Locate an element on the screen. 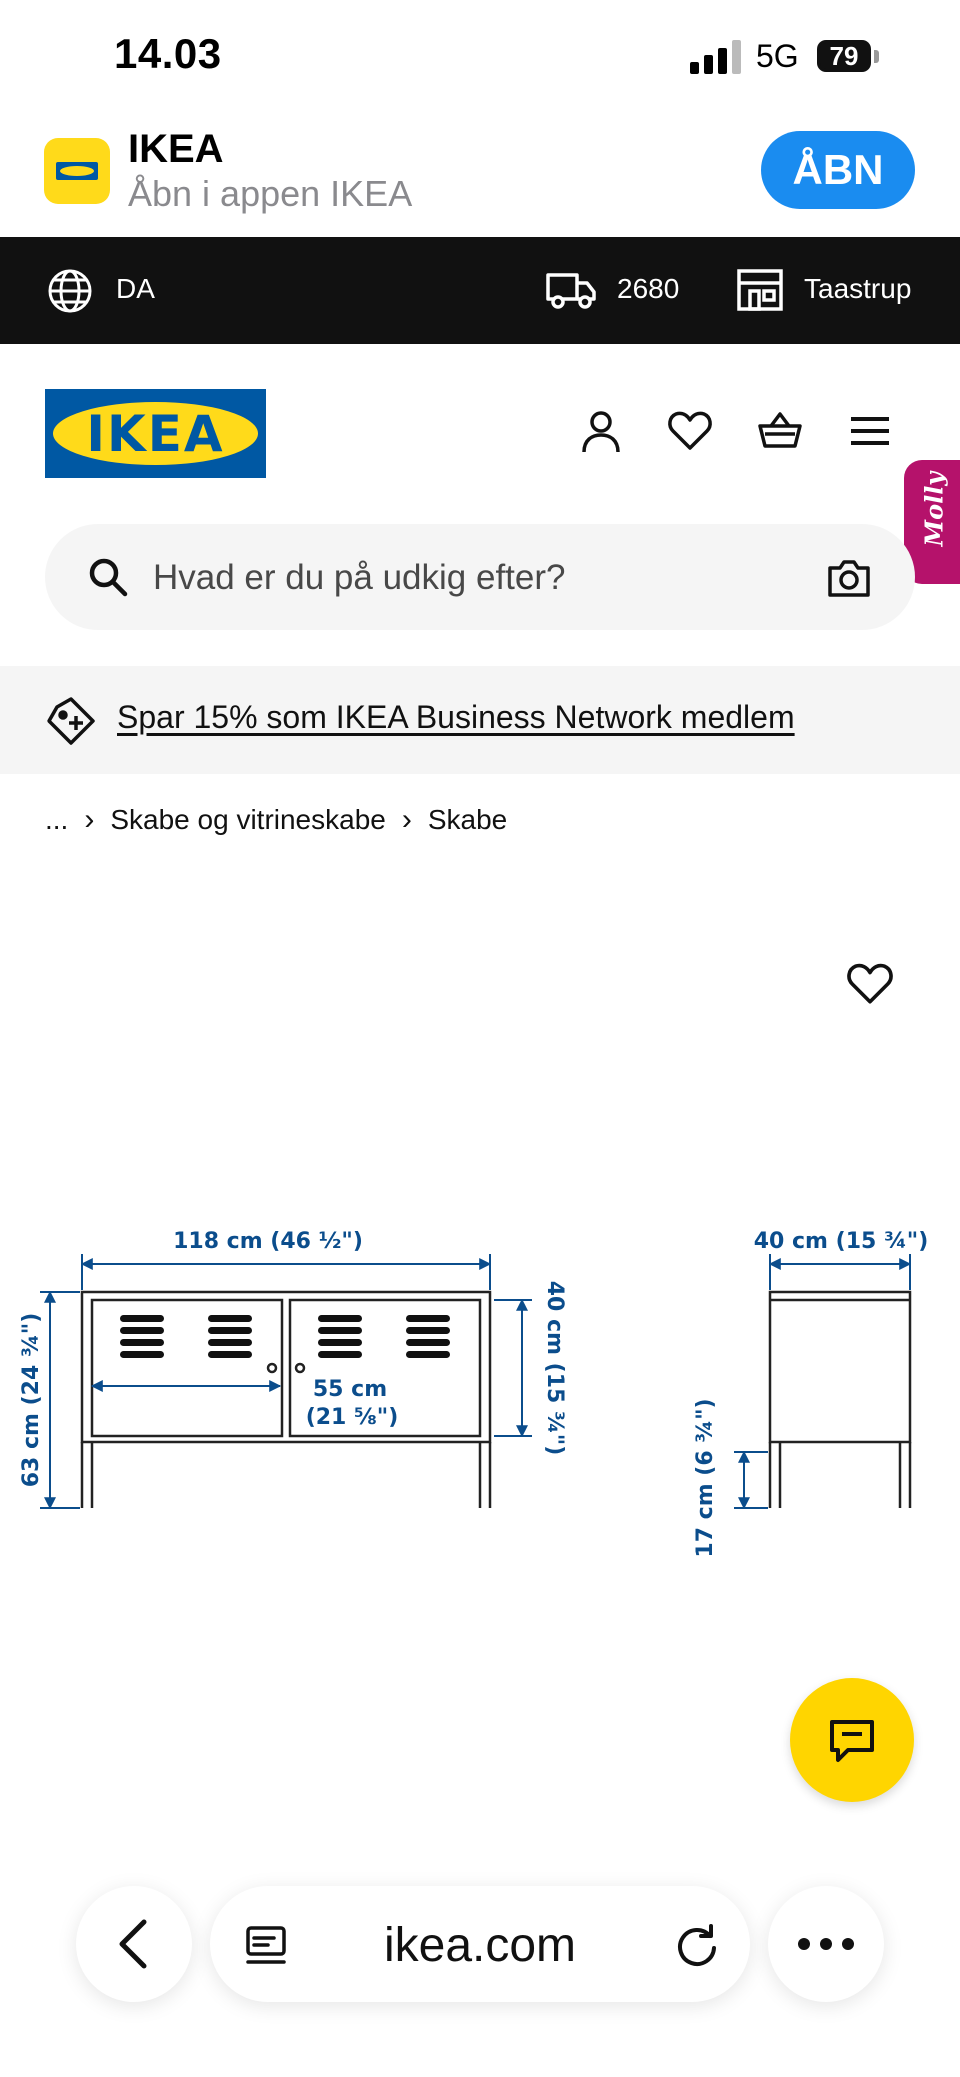  app-name: IKEA is located at coordinates (176, 149).